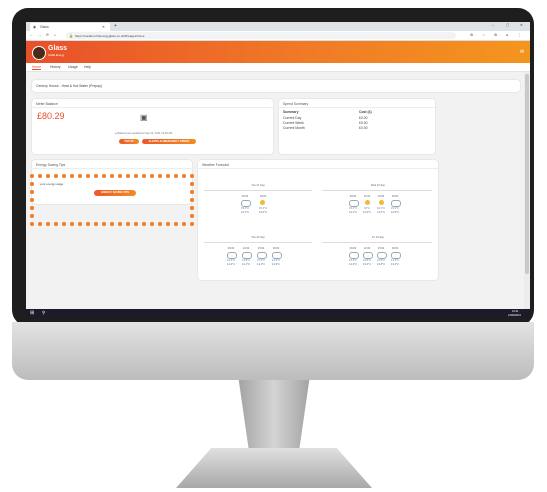  What do you see at coordinates (258, 185) in the screenshot?
I see `weather-day-label: Tue 21 Sep` at bounding box center [258, 185].